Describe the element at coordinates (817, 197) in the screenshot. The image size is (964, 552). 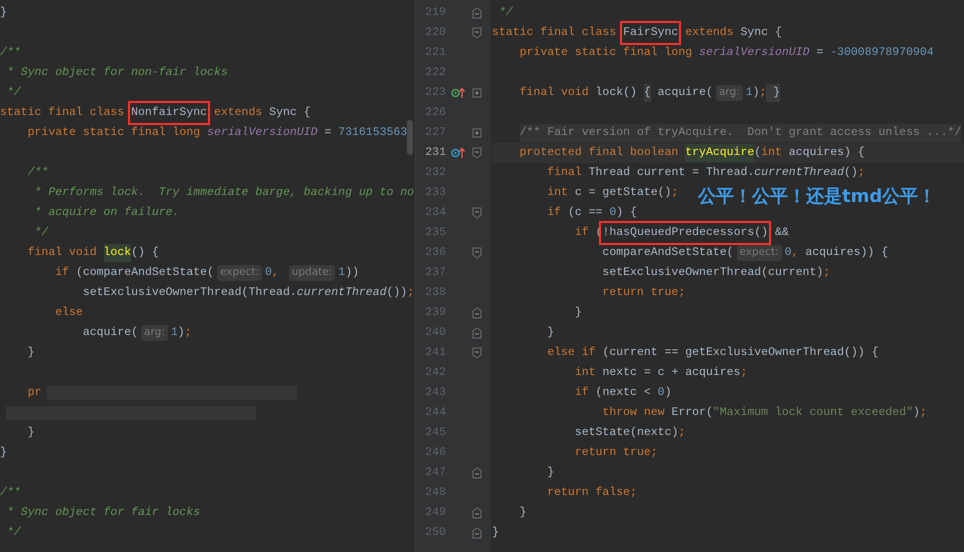
I see `annotation-text: 公平！公平！还是tmd公平！` at that location.